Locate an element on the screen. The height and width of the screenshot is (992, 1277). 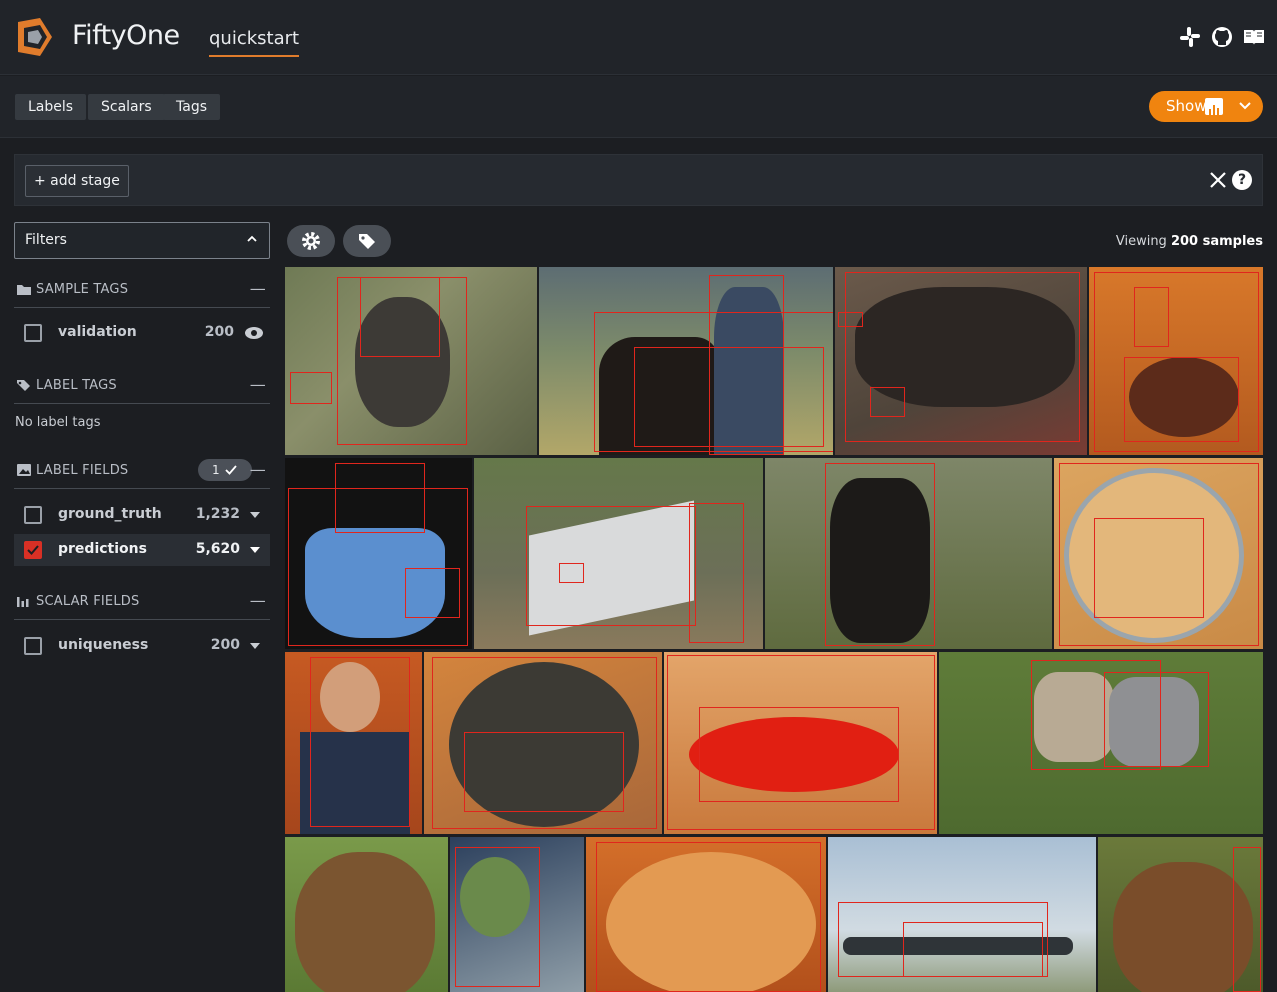
add-stage-button: + add stage is located at coordinates (77, 181).